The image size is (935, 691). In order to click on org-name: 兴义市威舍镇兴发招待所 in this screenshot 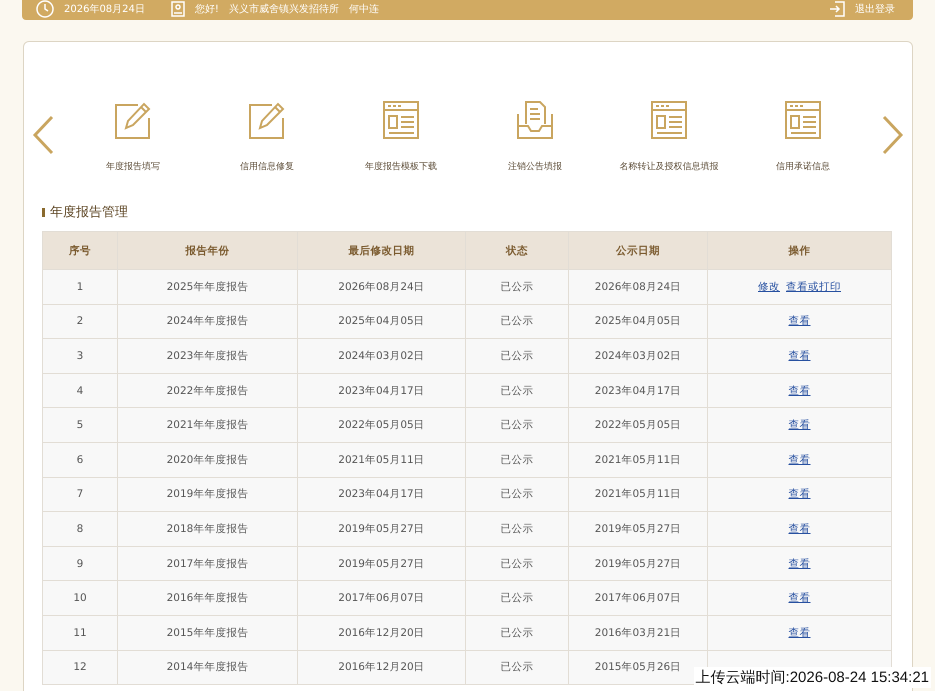, I will do `click(283, 9)`.